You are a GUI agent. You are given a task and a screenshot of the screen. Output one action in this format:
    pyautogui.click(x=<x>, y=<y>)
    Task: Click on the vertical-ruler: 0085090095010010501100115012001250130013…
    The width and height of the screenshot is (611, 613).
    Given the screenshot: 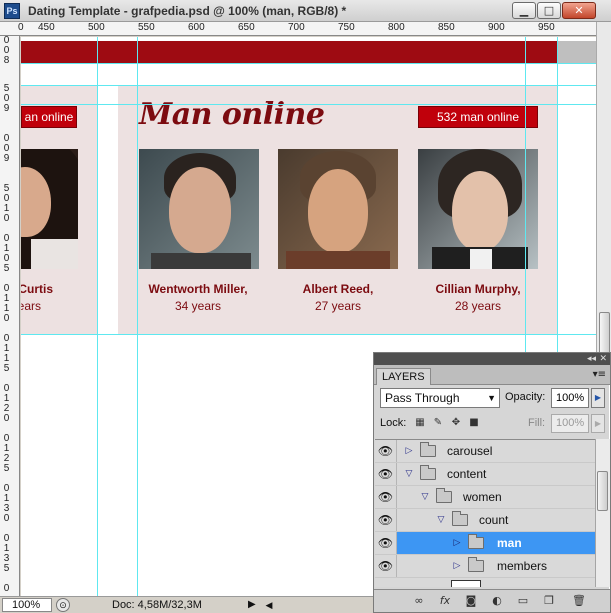 What is the action you would take?
    pyautogui.click(x=10, y=316)
    